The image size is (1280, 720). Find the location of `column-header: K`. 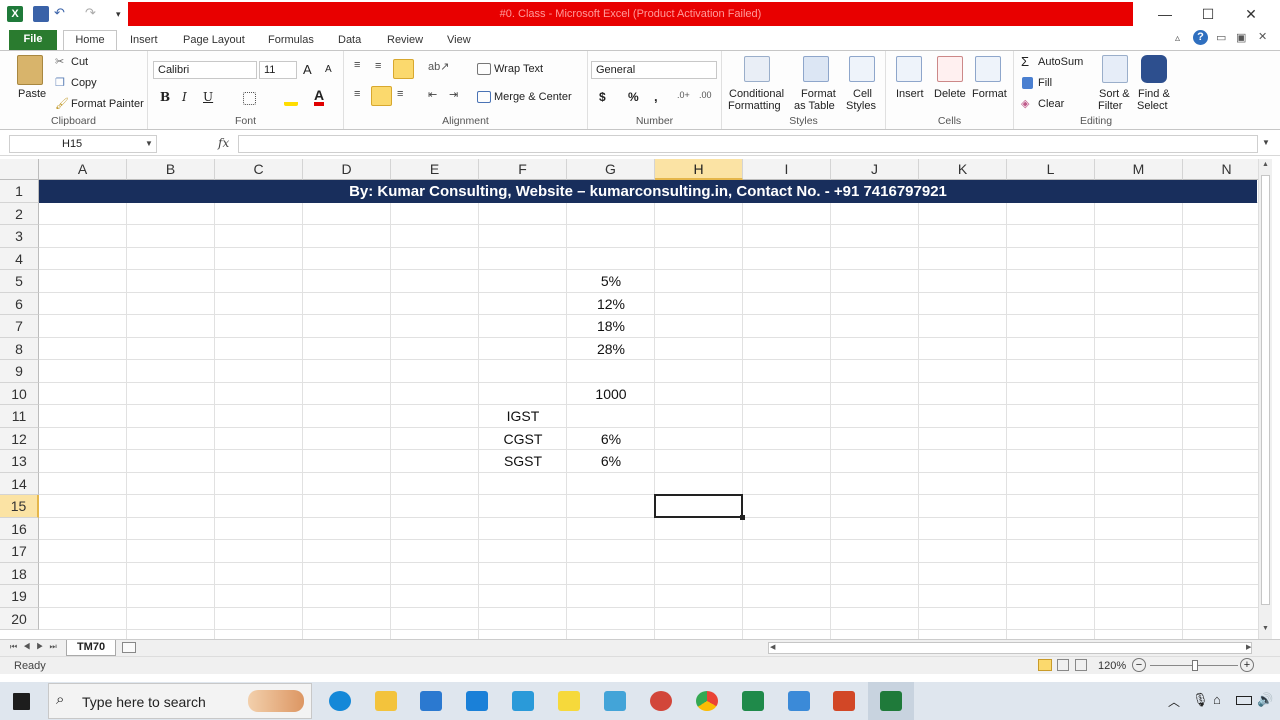

column-header: K is located at coordinates (963, 169).